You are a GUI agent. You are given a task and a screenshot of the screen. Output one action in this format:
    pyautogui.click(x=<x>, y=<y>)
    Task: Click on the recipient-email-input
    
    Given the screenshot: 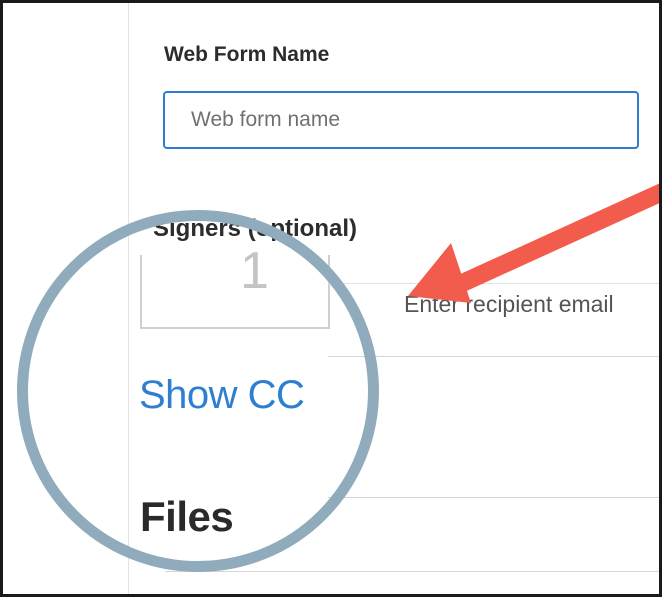 What is the action you would take?
    pyautogui.click(x=519, y=304)
    